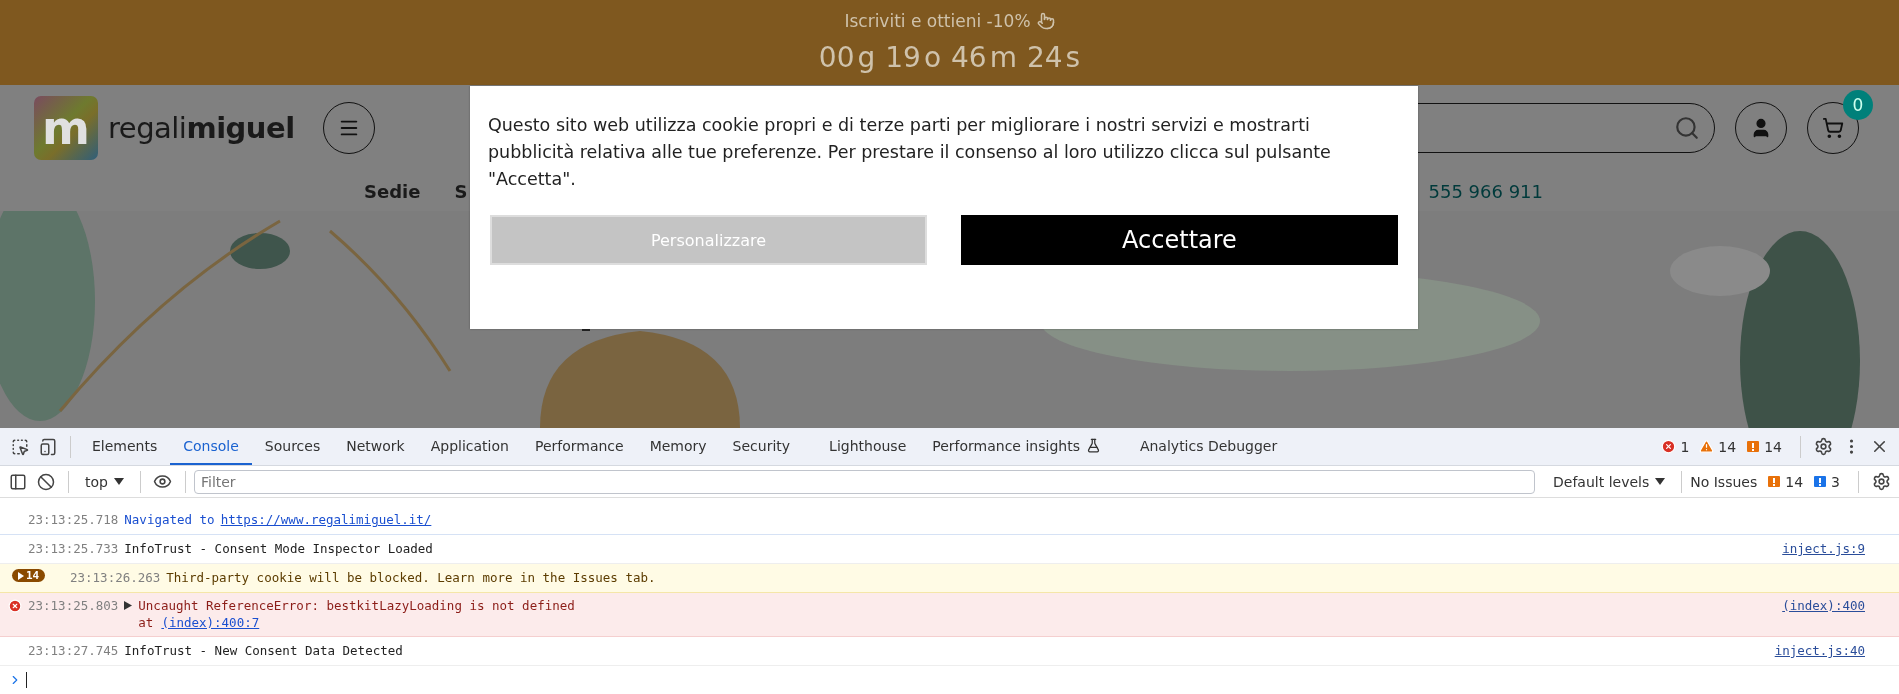 This screenshot has width=1899, height=694. What do you see at coordinates (1727, 446) in the screenshot?
I see `warning-count: 14` at bounding box center [1727, 446].